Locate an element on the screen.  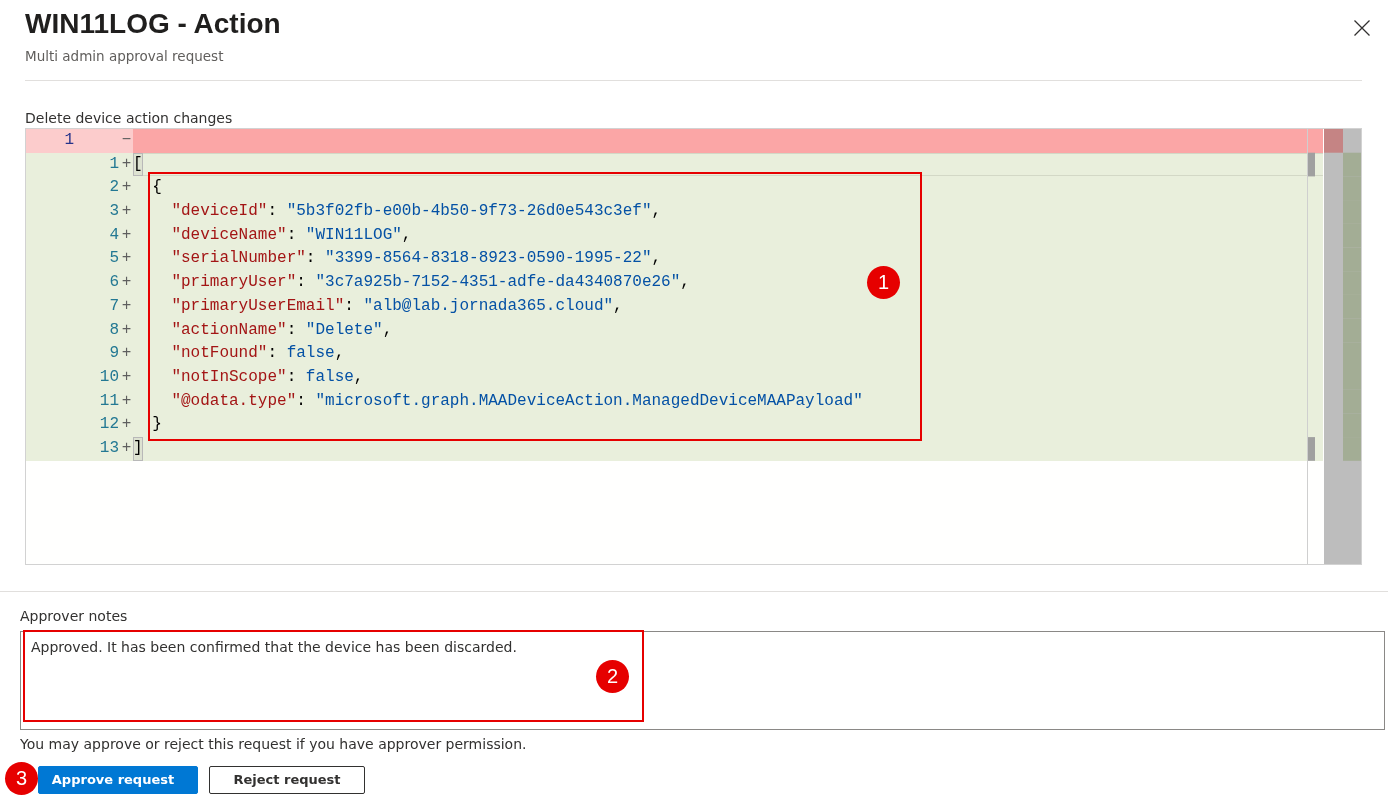
line-number: 6 is located at coordinates (114, 282).